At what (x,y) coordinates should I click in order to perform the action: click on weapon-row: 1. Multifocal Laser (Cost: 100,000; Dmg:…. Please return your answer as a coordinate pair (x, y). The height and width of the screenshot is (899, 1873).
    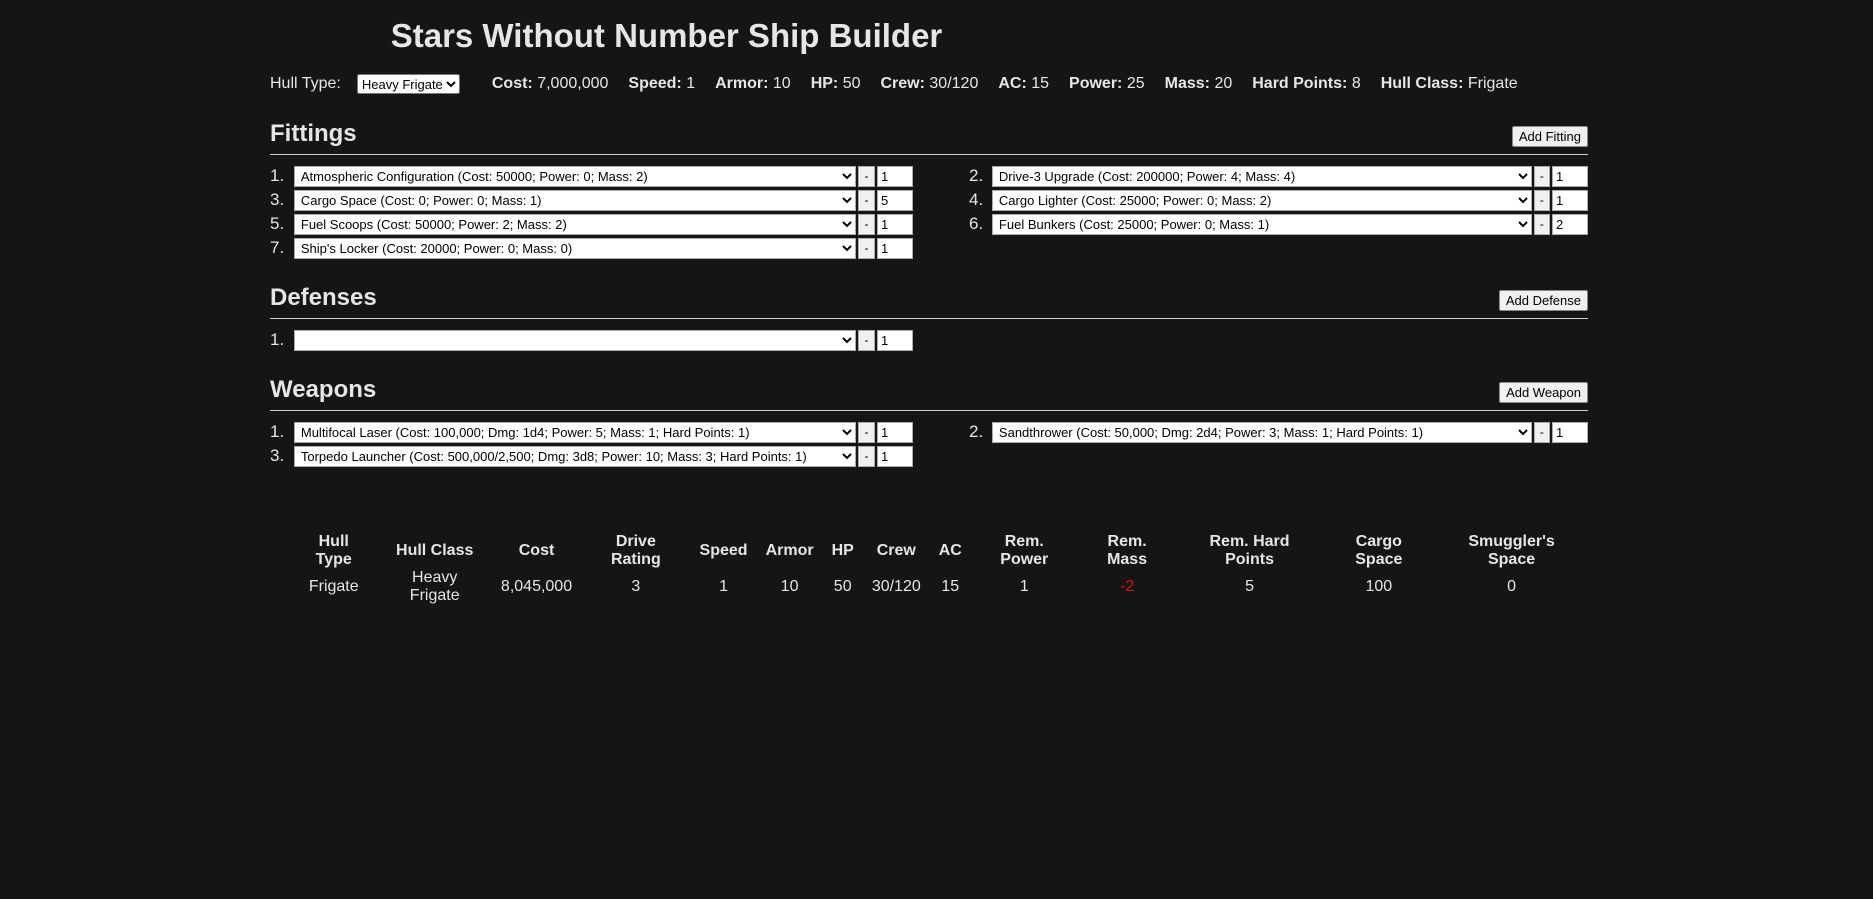
    Looking at the image, I should click on (591, 432).